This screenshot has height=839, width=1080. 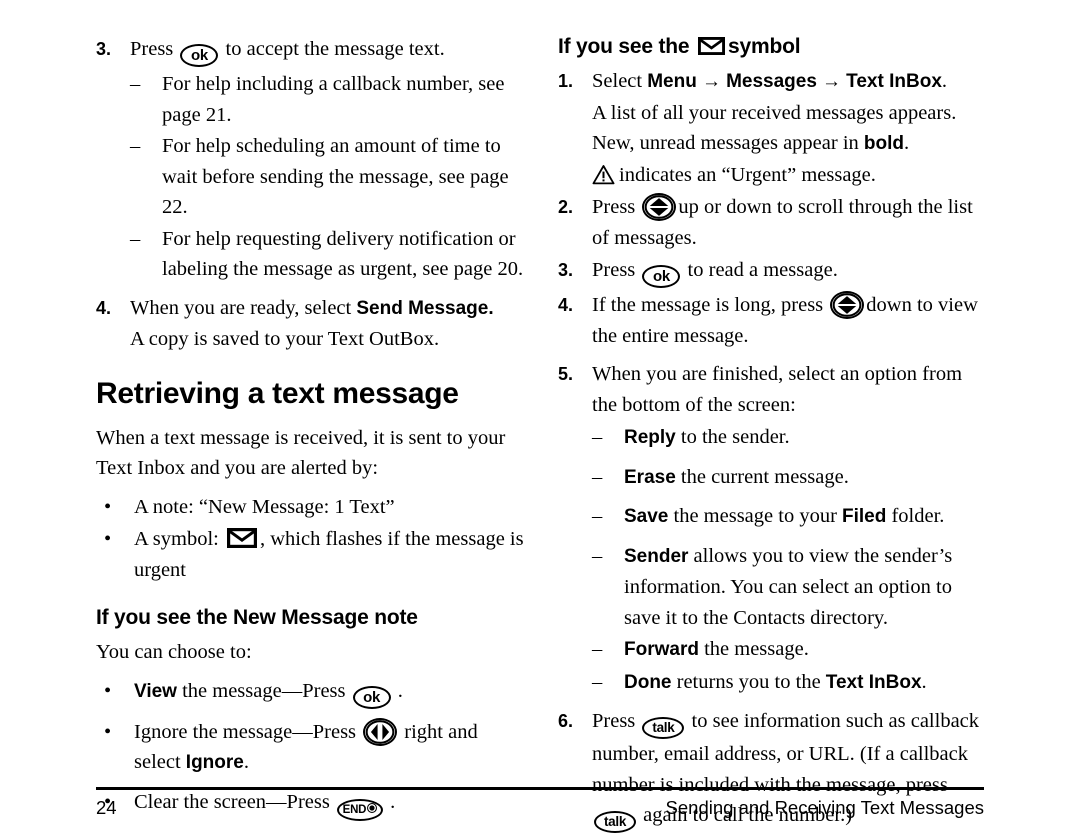 What do you see at coordinates (884, 143) in the screenshot?
I see `bold-term: bold` at bounding box center [884, 143].